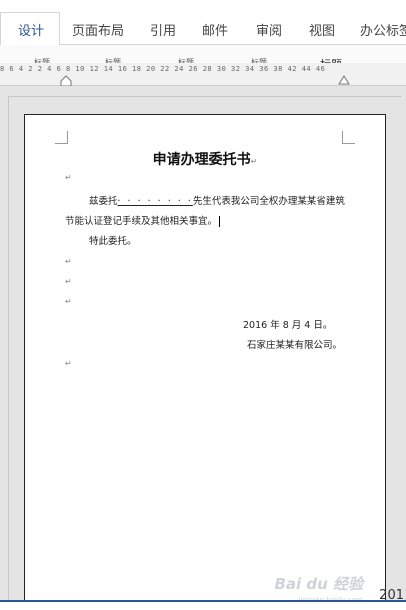 The image size is (406, 610). What do you see at coordinates (295, 345) in the screenshot?
I see `company-line: 石家庄某某有限公司。` at bounding box center [295, 345].